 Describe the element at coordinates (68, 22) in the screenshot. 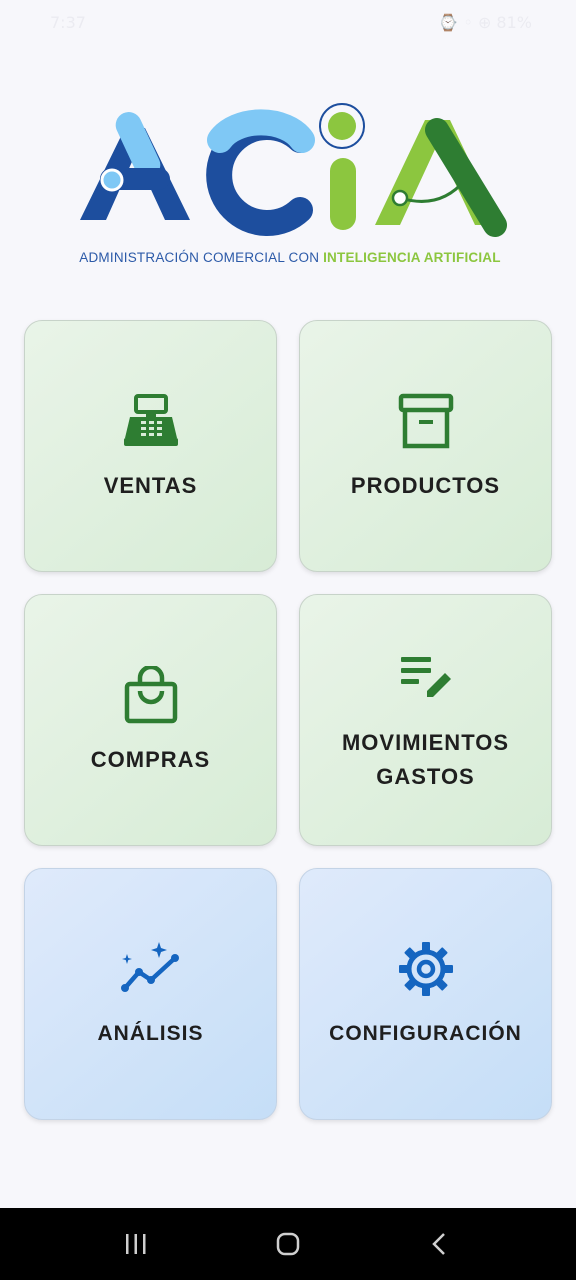

I see `status-time: 7:37` at that location.